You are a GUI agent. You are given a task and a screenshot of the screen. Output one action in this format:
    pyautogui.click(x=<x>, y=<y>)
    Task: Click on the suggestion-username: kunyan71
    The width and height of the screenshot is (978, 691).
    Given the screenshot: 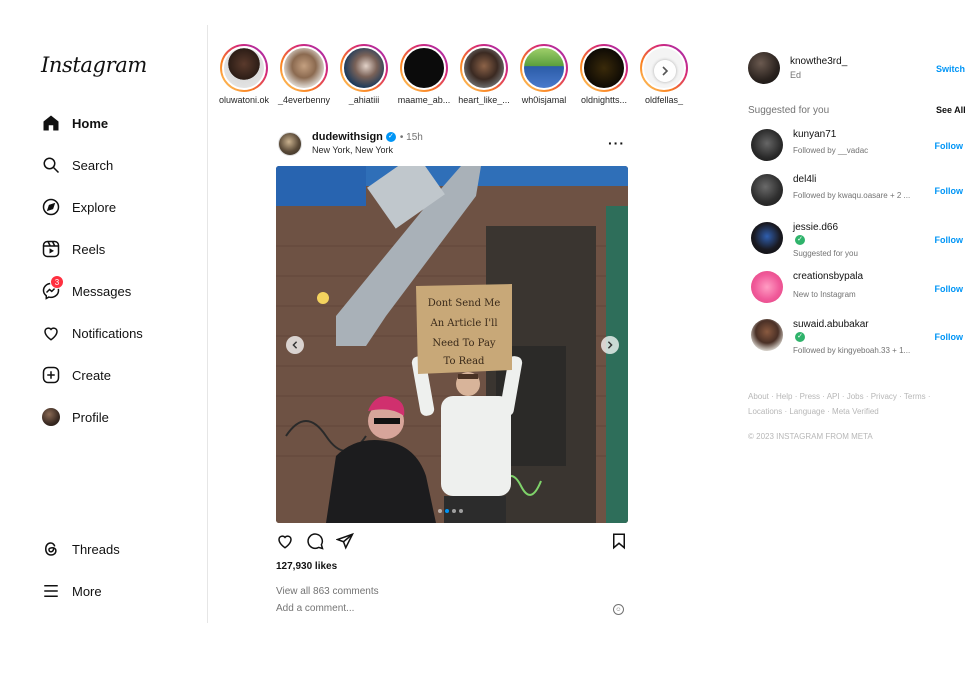 What is the action you would take?
    pyautogui.click(x=814, y=134)
    